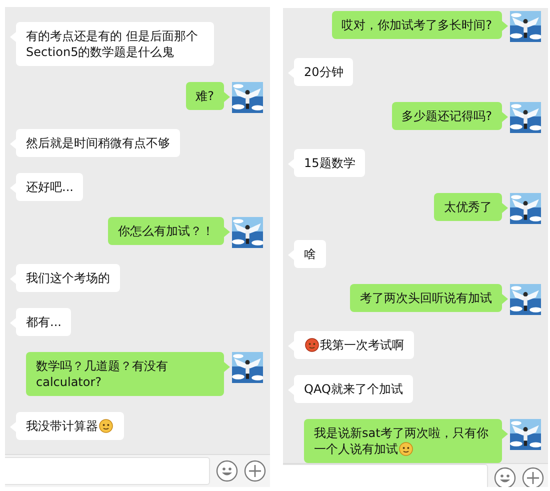 This screenshot has width=550, height=491. What do you see at coordinates (330, 163) in the screenshot?
I see `message-text: 15题数学` at bounding box center [330, 163].